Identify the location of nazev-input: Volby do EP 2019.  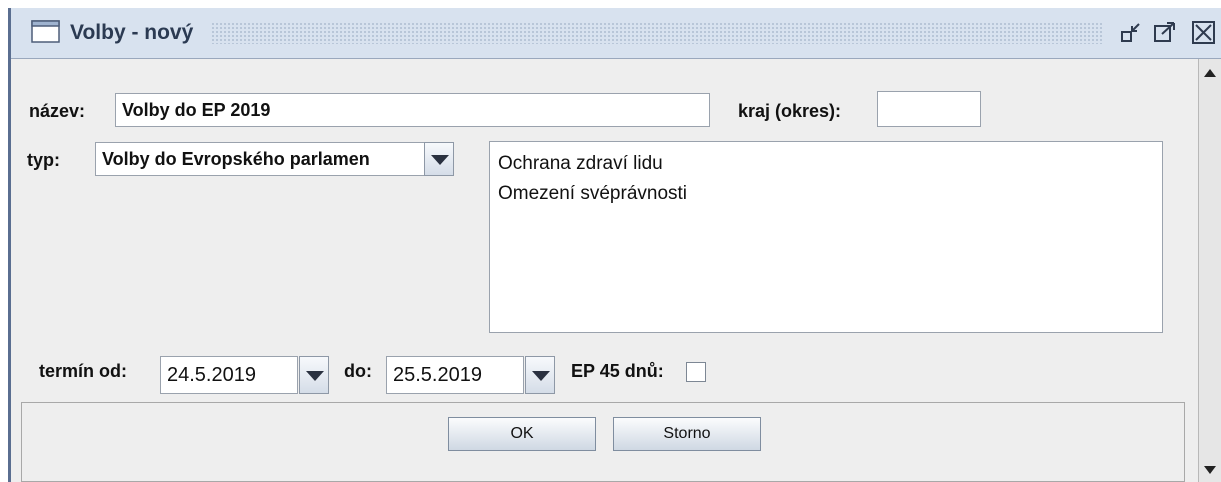
(412, 110).